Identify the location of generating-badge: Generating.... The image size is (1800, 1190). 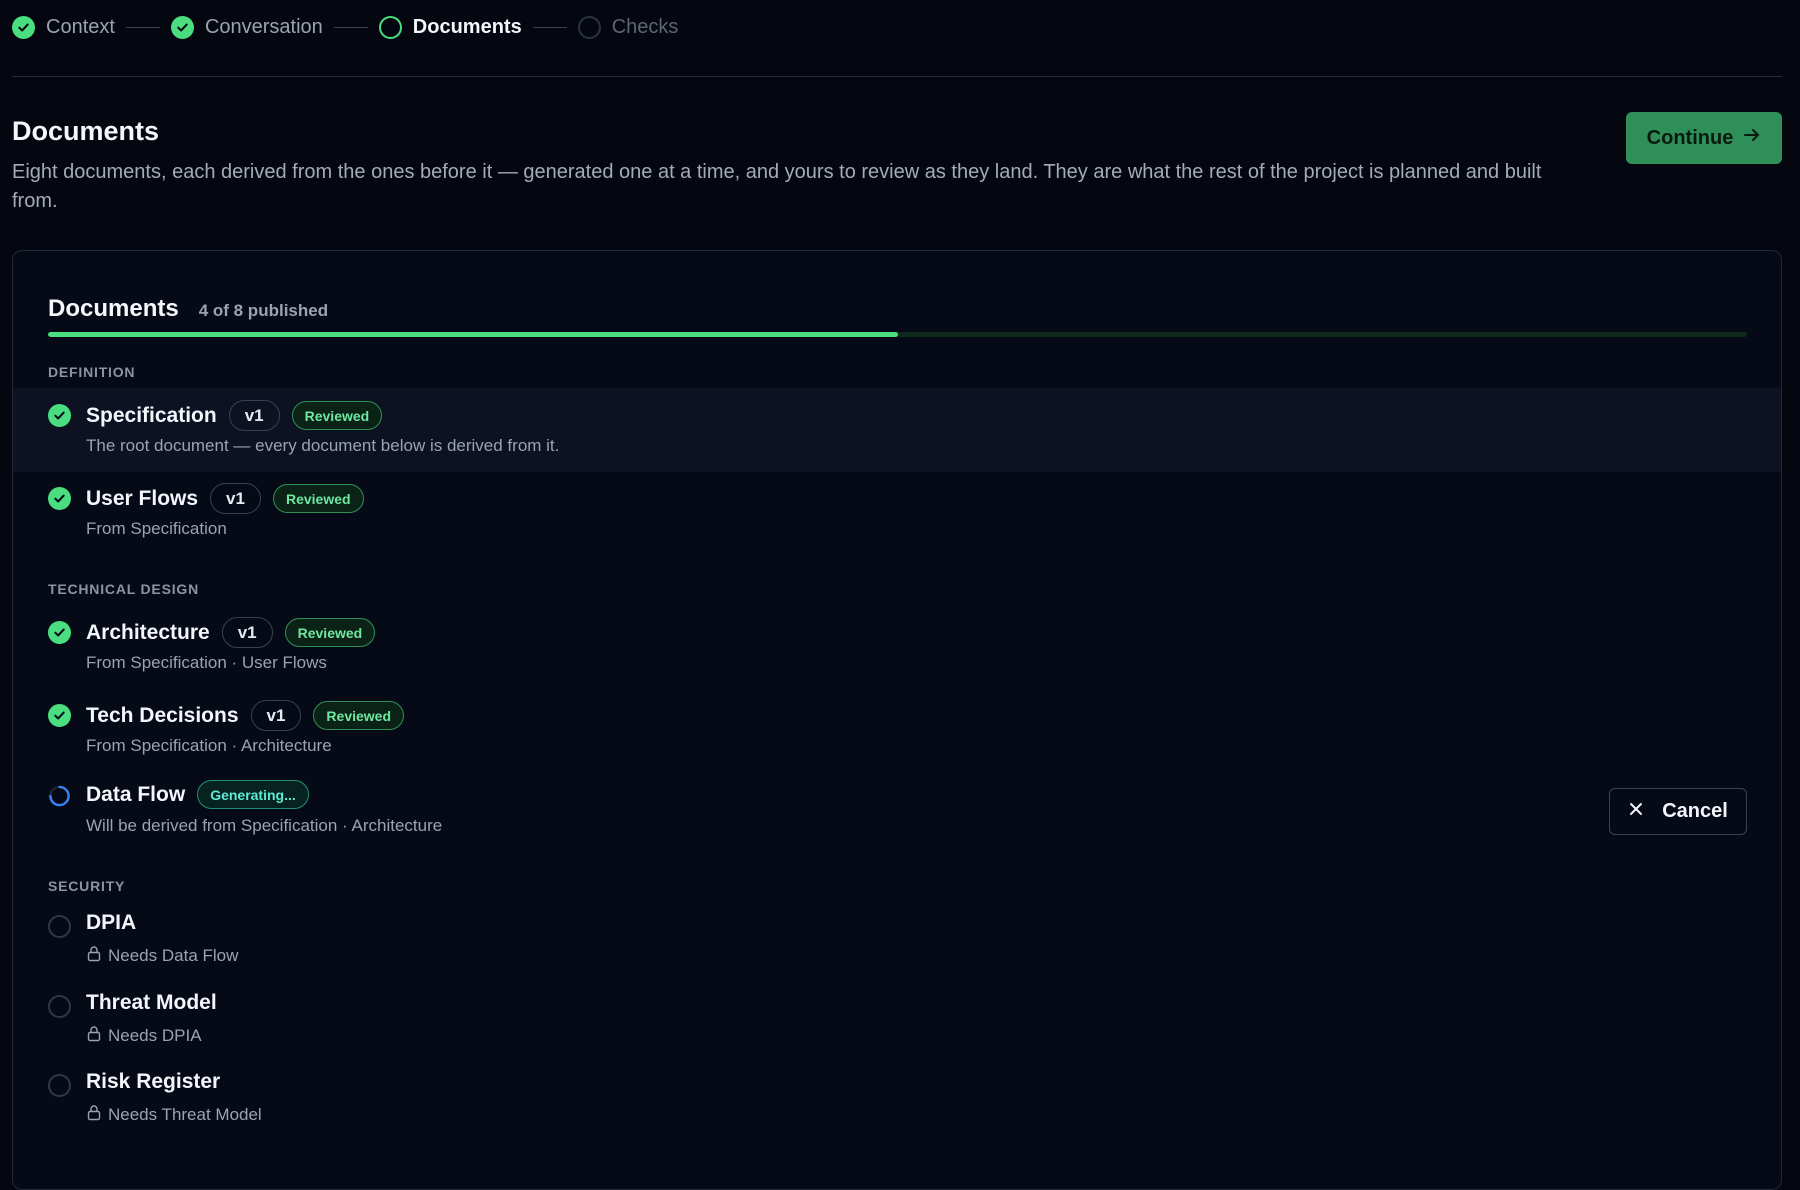
(253, 794).